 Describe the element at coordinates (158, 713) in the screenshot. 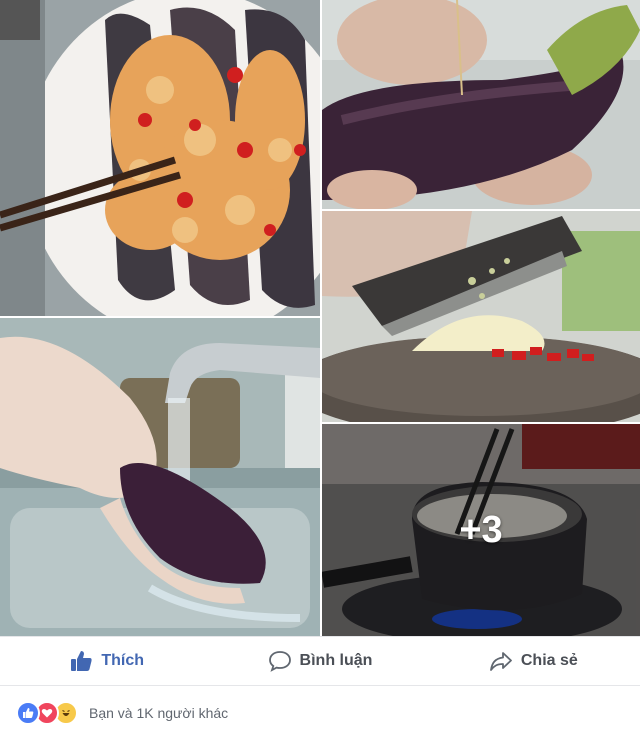

I see `reaction-summary-text: Bạn và 1K người khác` at that location.